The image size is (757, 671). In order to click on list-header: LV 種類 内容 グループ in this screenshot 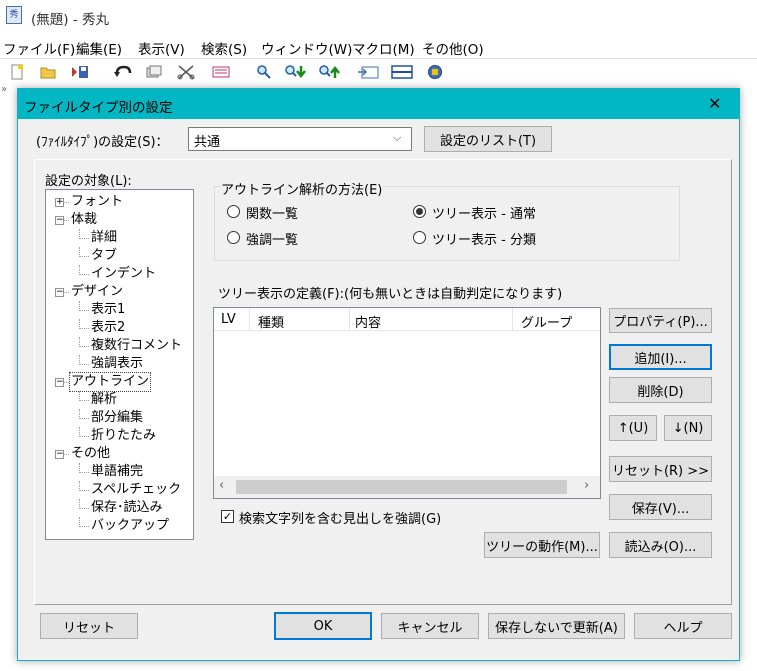, I will do `click(407, 319)`.